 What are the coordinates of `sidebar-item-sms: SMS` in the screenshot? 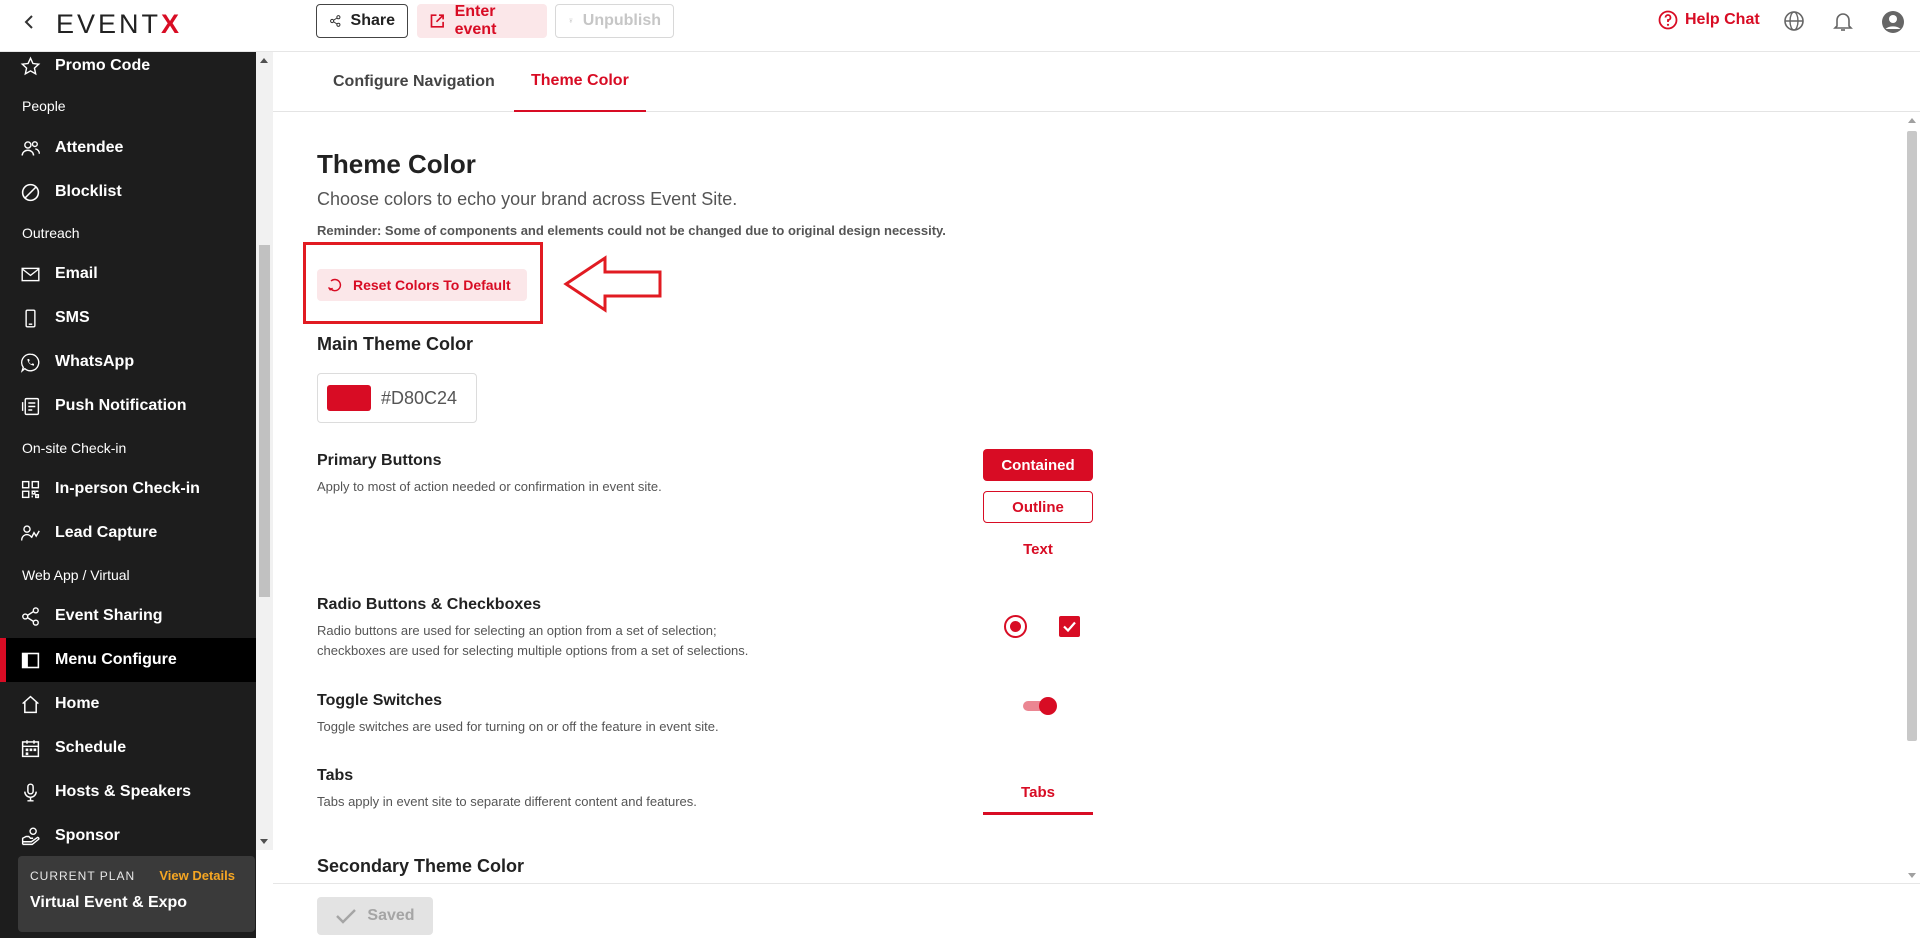 It's located at (128, 318).